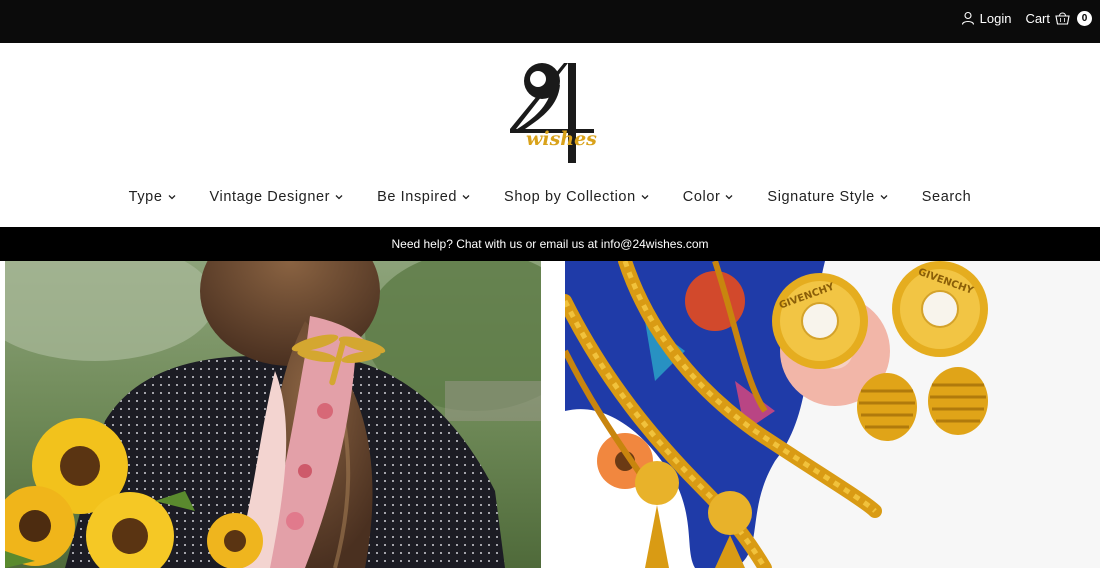 This screenshot has width=1100, height=568. Describe the element at coordinates (145, 197) in the screenshot. I see `nav-item-label: Type` at that location.